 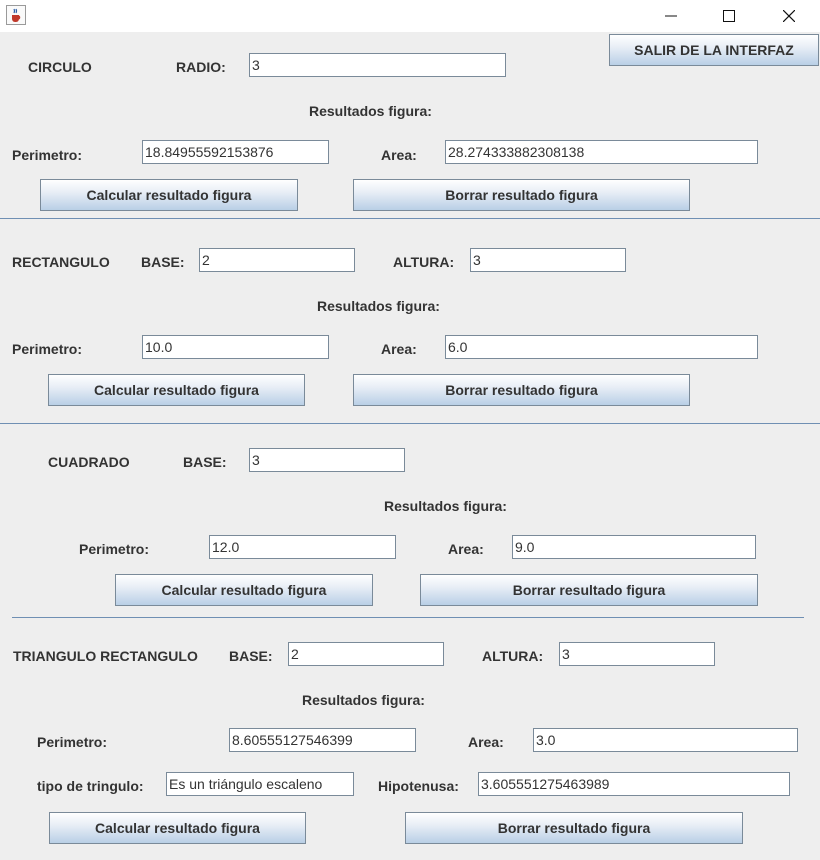 What do you see at coordinates (366, 654) in the screenshot?
I see `triangle-base-input` at bounding box center [366, 654].